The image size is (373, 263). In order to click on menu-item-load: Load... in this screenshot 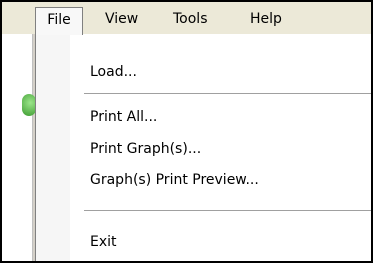, I will do `click(113, 72)`.